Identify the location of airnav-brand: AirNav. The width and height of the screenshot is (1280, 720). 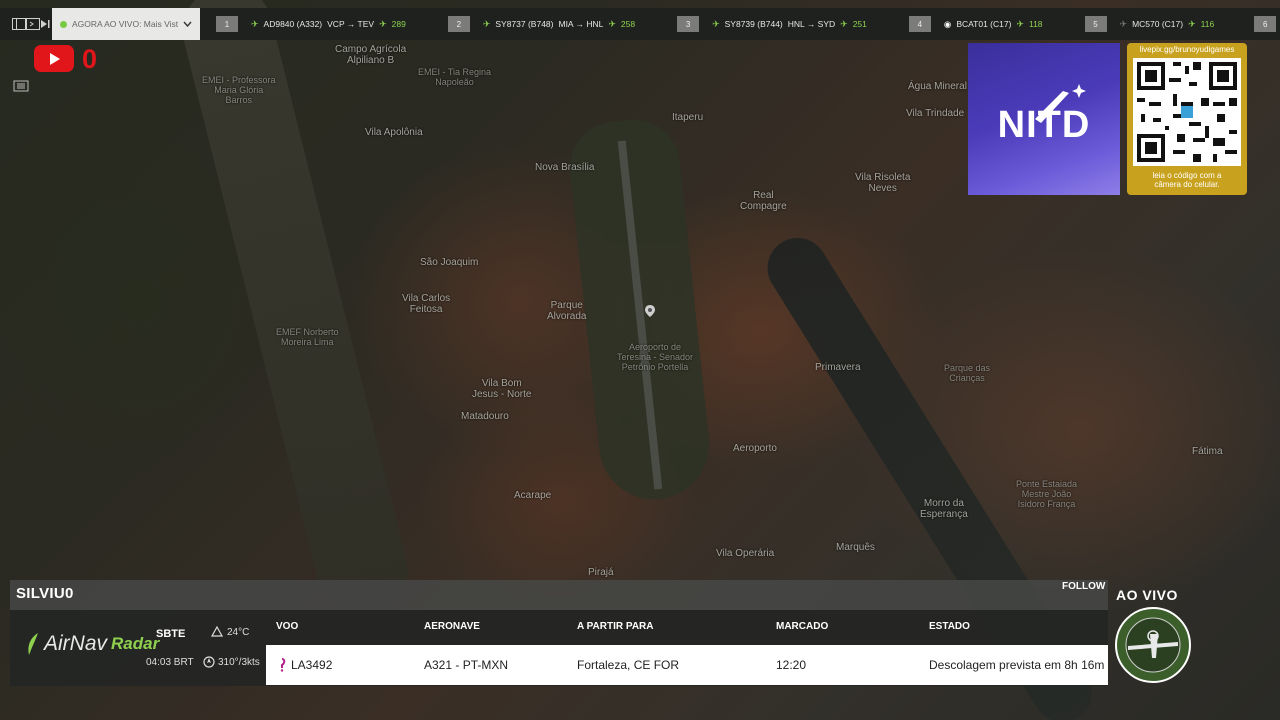
(76, 643).